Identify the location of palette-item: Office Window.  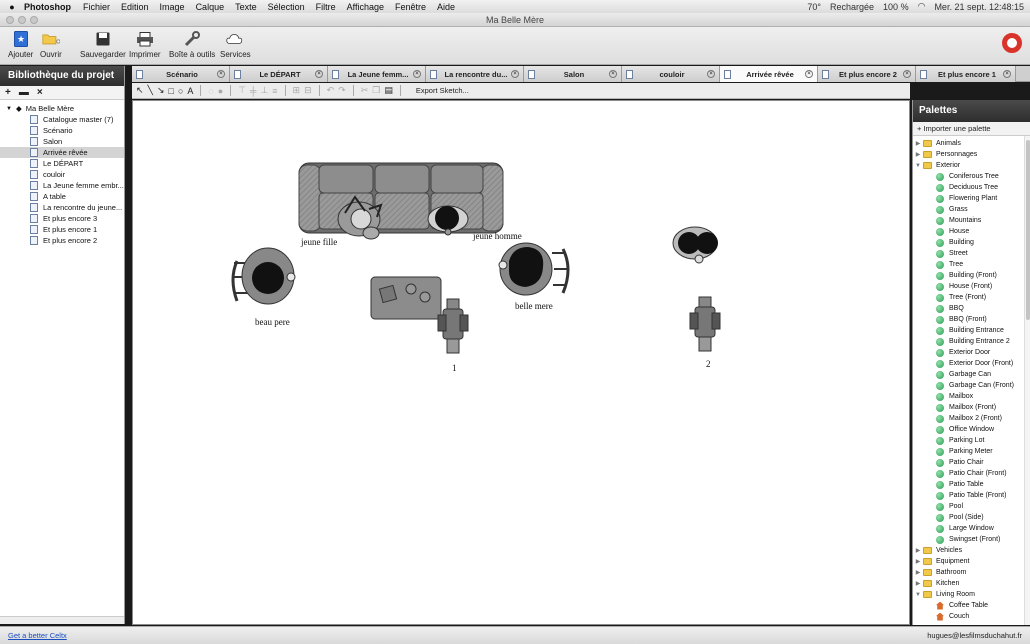
(971, 429).